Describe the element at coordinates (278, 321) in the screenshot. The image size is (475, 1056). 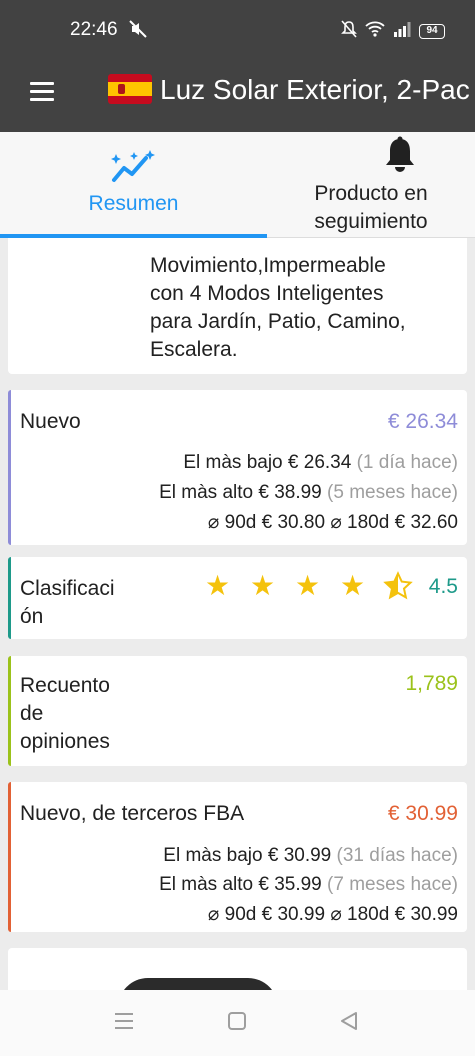
I see `description-line: para Jardín, Patio, Camino,` at that location.